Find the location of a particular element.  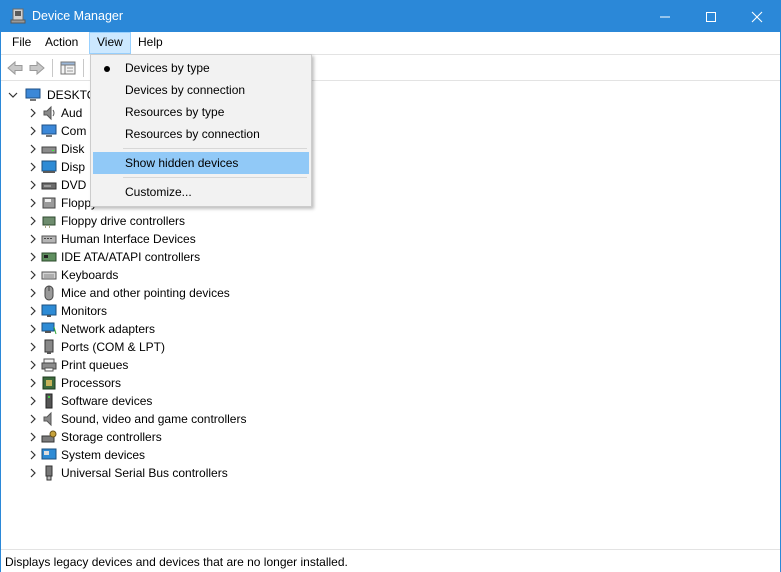

menu-bar: File Action View Help is located at coordinates (390, 43).